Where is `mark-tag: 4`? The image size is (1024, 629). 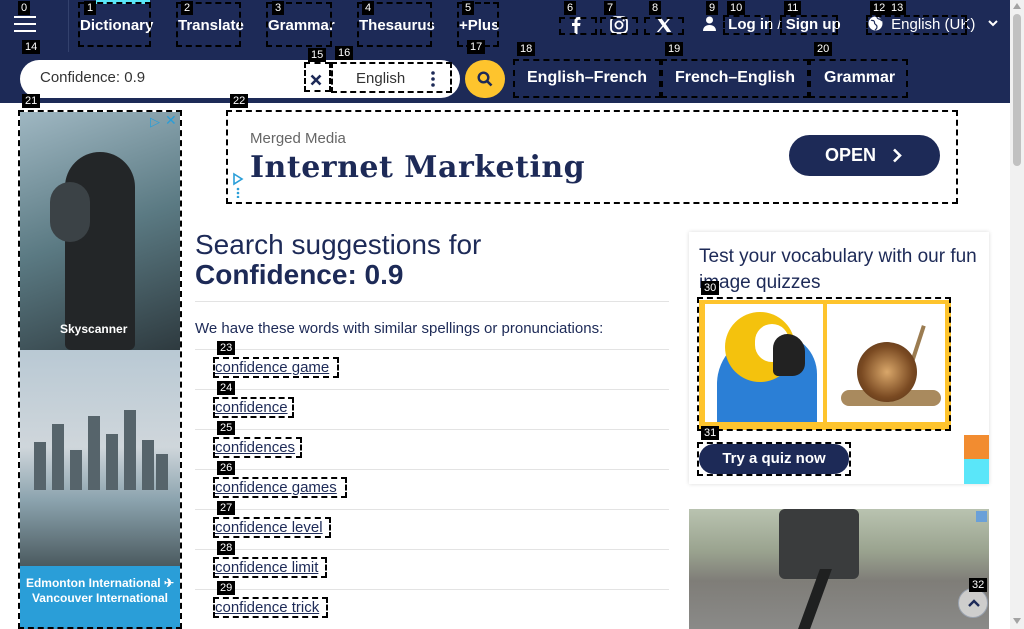 mark-tag: 4 is located at coordinates (368, 8).